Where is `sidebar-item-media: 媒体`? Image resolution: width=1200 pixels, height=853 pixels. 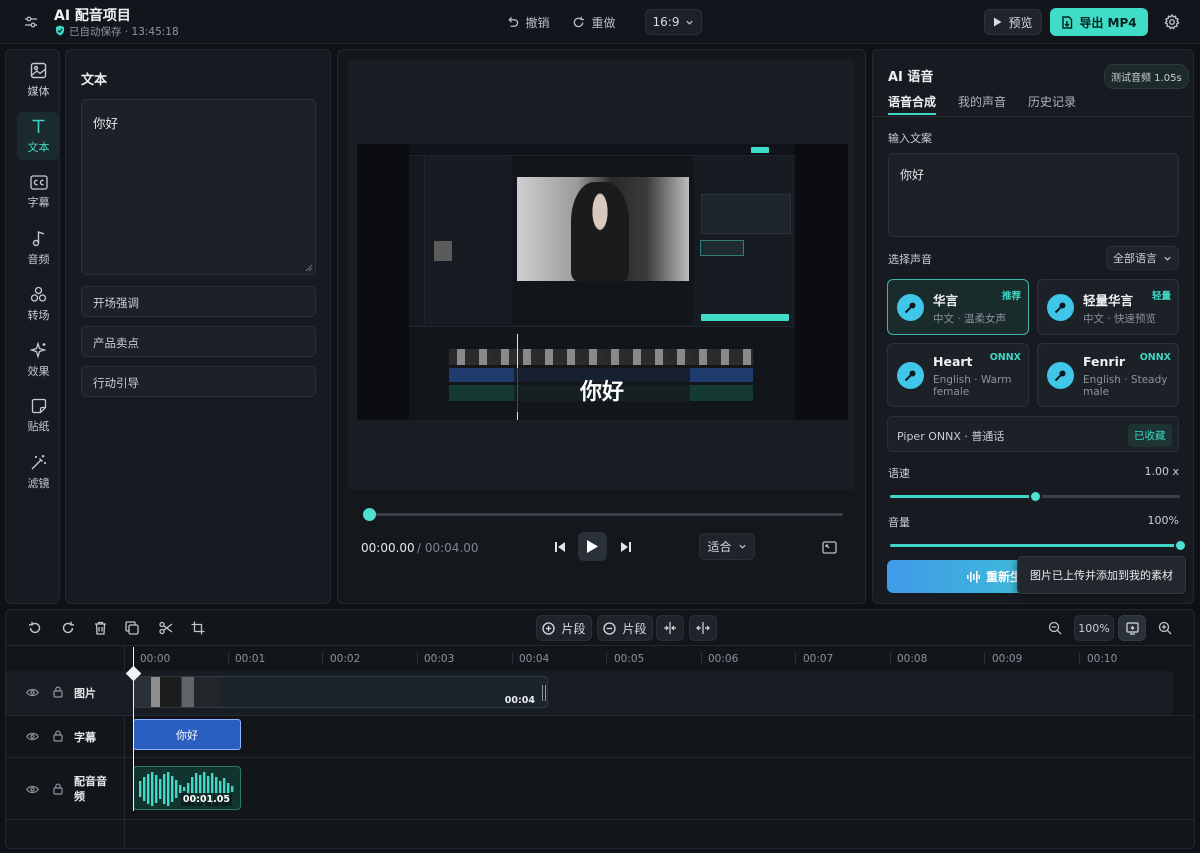
sidebar-item-media: 媒体 is located at coordinates (38, 80).